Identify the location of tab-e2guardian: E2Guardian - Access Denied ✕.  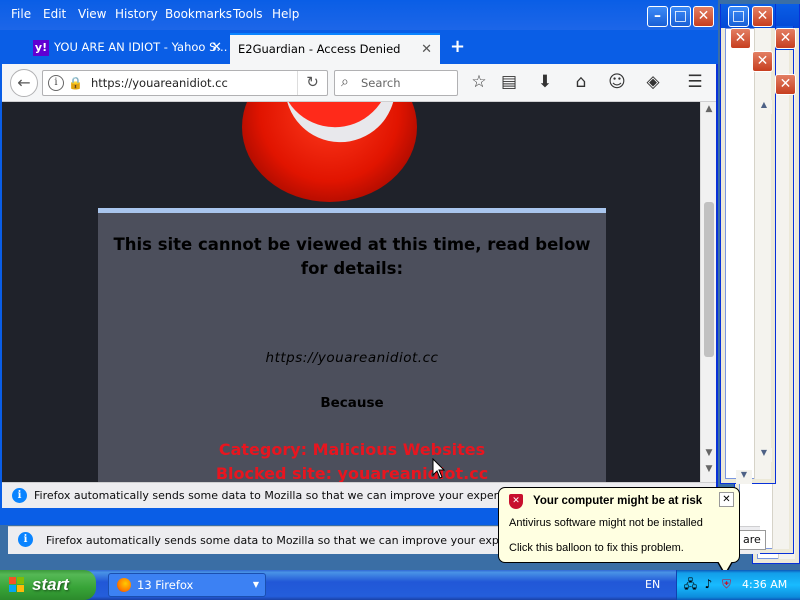
(335, 48).